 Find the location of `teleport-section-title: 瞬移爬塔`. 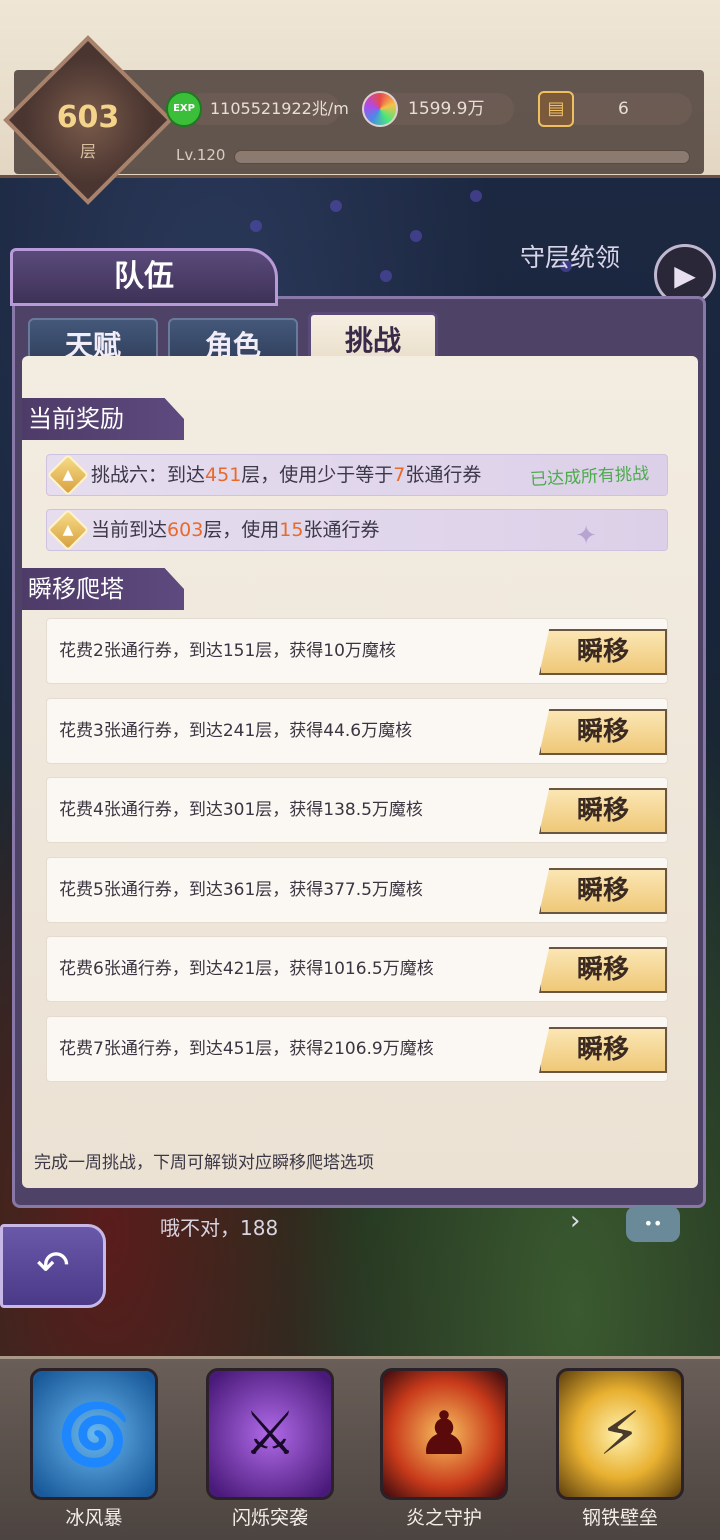

teleport-section-title: 瞬移爬塔 is located at coordinates (103, 589).